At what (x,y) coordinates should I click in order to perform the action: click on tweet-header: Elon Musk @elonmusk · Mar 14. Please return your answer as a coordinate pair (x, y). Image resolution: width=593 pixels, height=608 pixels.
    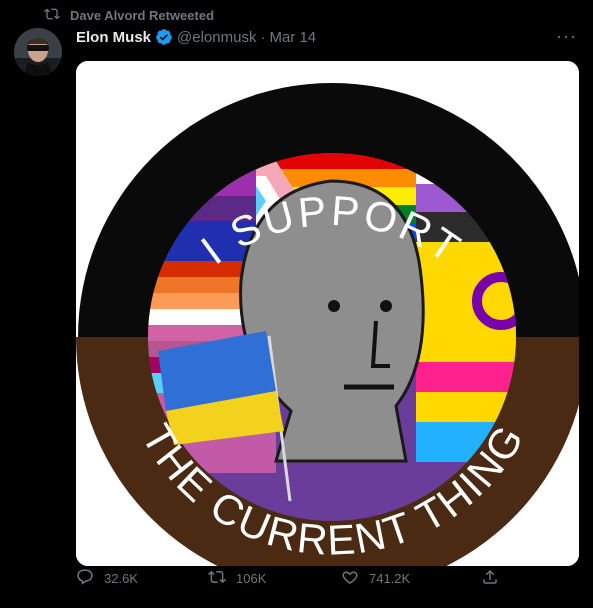
    Looking at the image, I should click on (196, 37).